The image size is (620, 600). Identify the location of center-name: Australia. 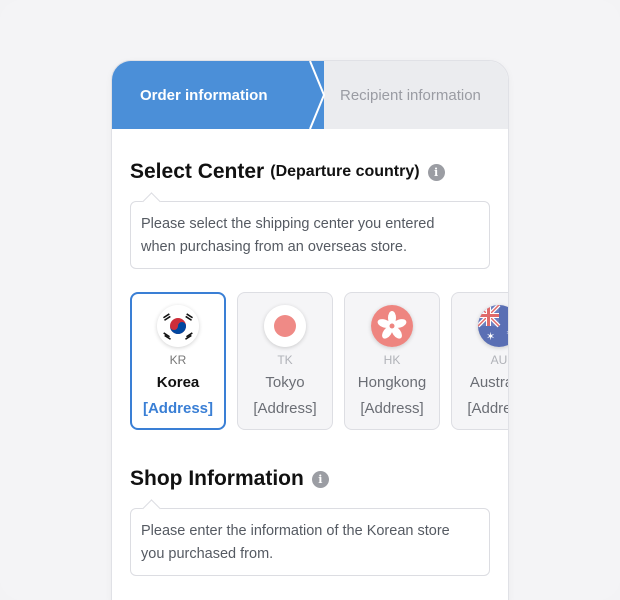
(488, 382).